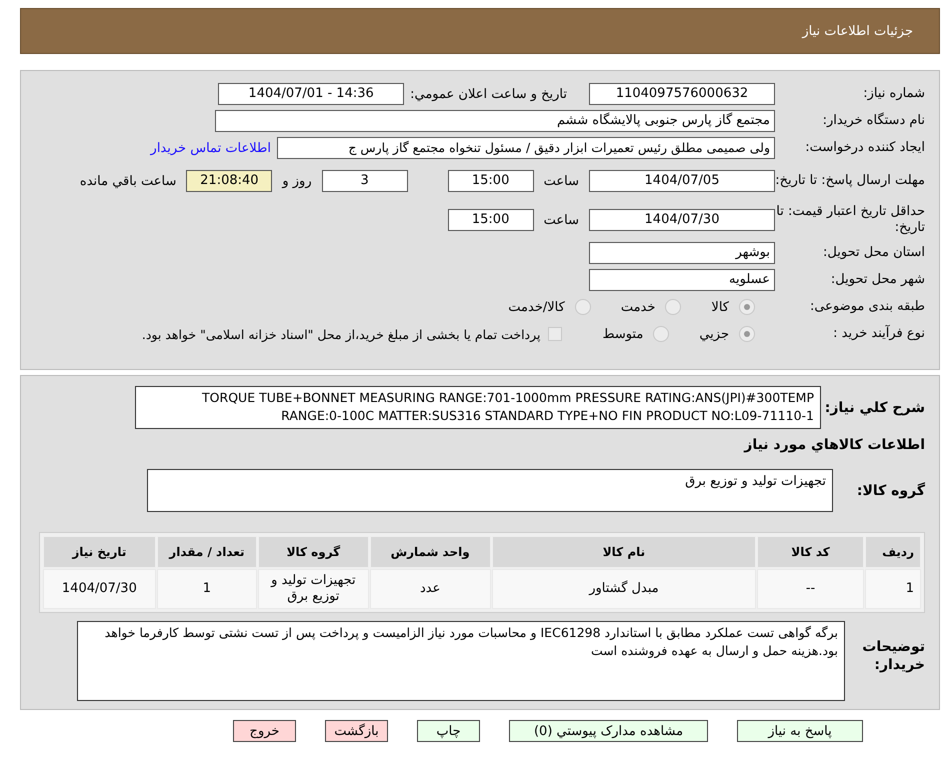  I want to click on field-label: مهلت ارسال پاسخ: تا تاریخ:, so click(850, 181).